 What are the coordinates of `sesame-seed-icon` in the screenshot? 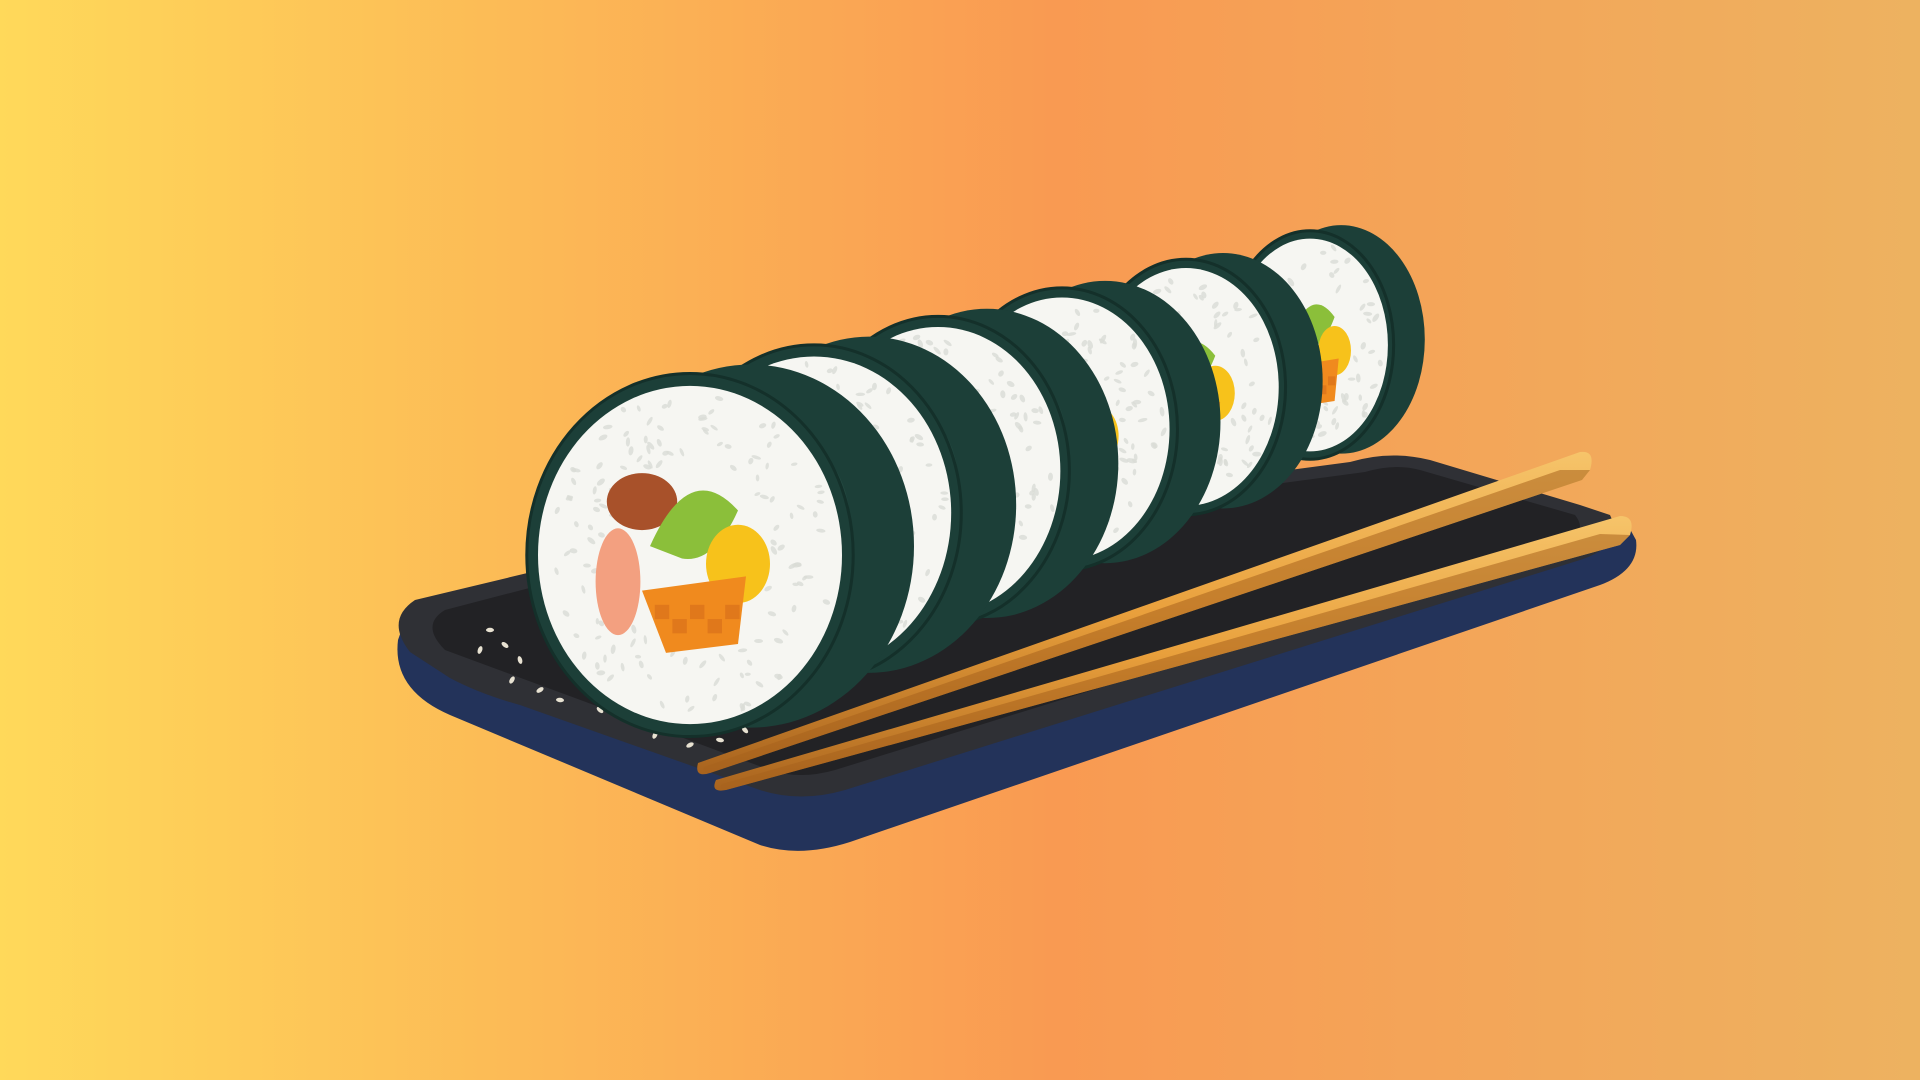 It's located at (490, 630).